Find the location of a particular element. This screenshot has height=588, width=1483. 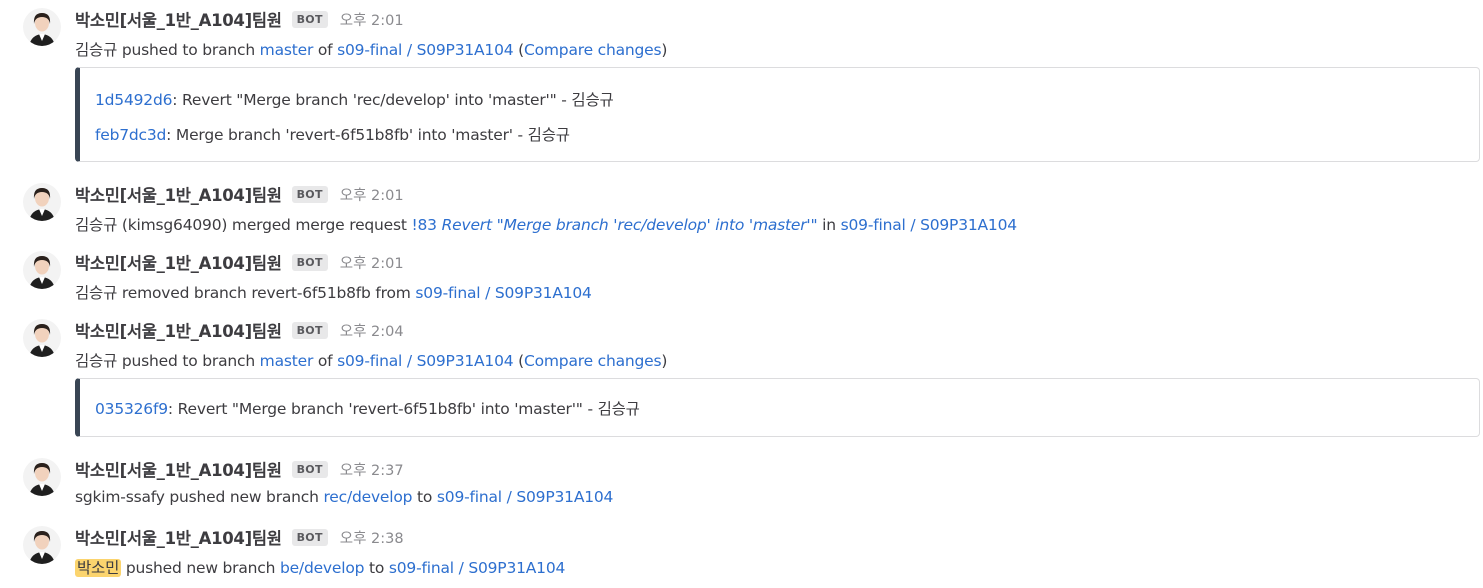

merge-request-link: !83 is located at coordinates (425, 225).